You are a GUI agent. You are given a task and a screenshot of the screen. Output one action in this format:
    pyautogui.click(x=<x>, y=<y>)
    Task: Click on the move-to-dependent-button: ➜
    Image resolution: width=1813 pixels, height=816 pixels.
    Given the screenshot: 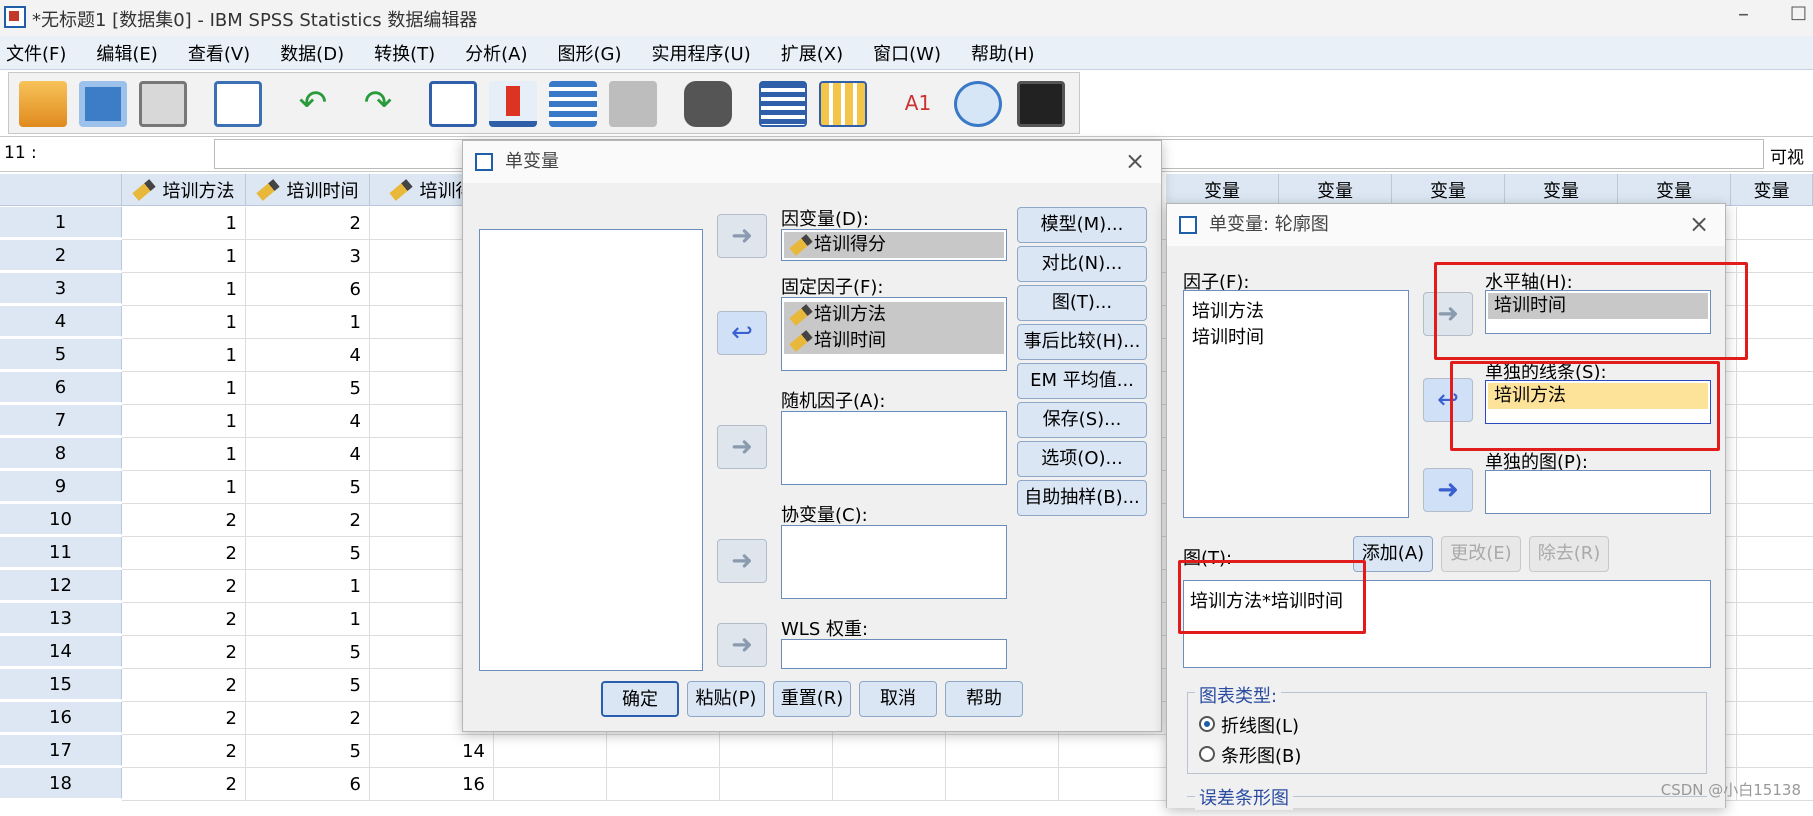 What is the action you would take?
    pyautogui.click(x=742, y=236)
    